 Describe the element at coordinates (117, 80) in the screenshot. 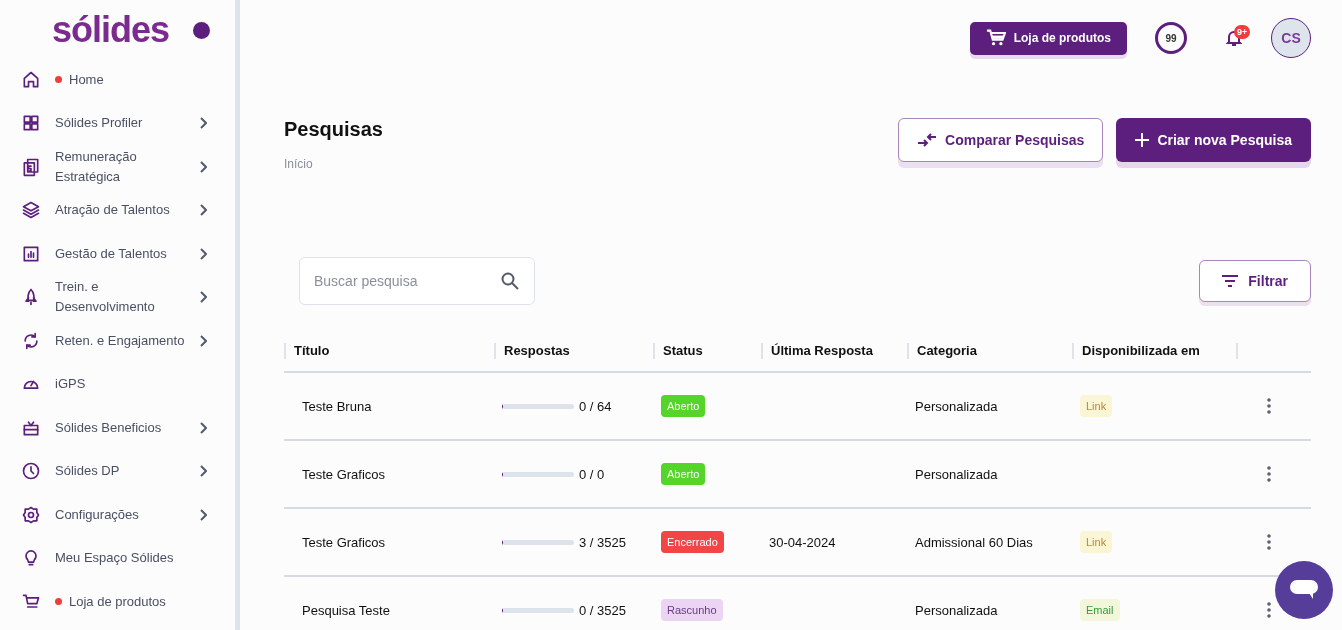

I see `sidebar-item: Home` at that location.